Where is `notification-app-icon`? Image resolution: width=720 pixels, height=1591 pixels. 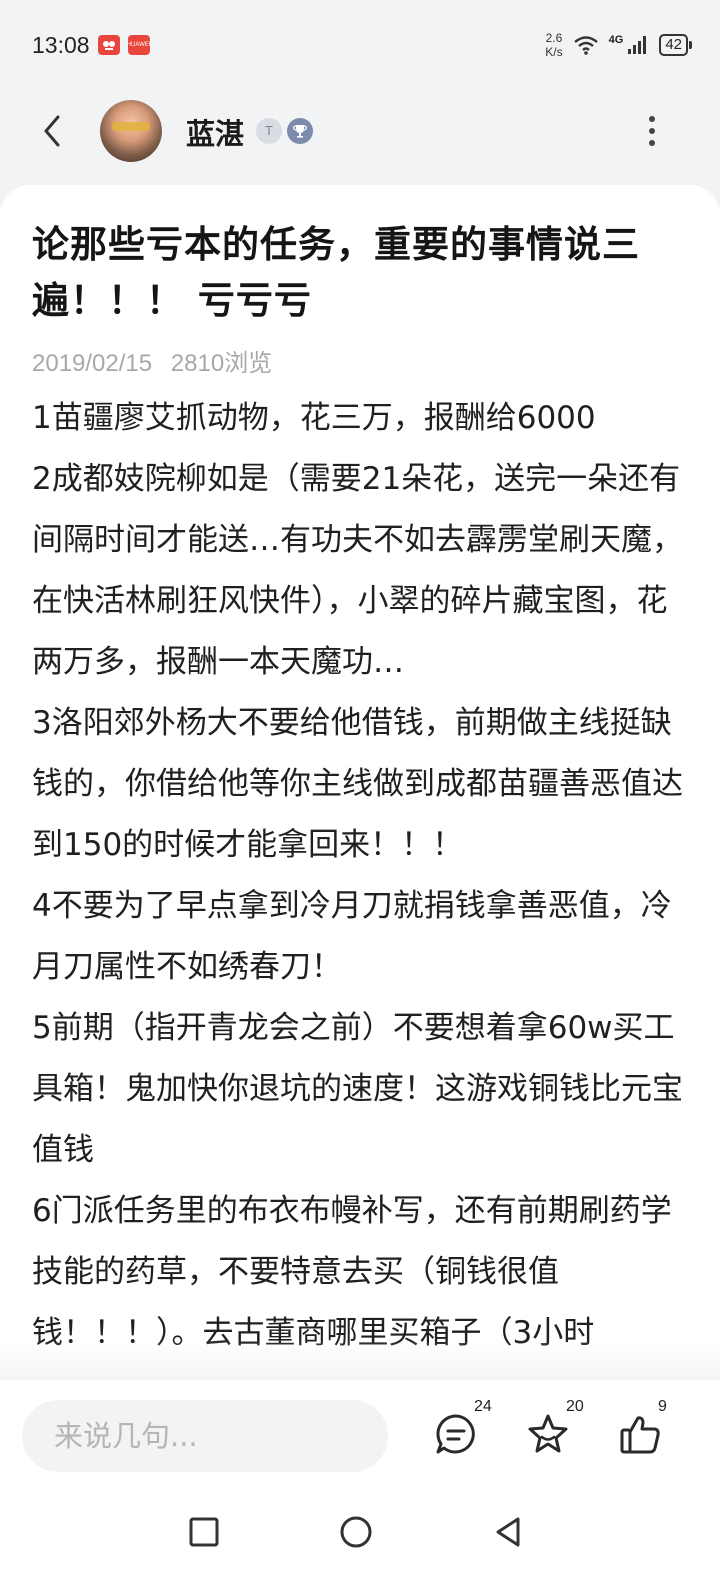
notification-app-icon is located at coordinates (108, 45).